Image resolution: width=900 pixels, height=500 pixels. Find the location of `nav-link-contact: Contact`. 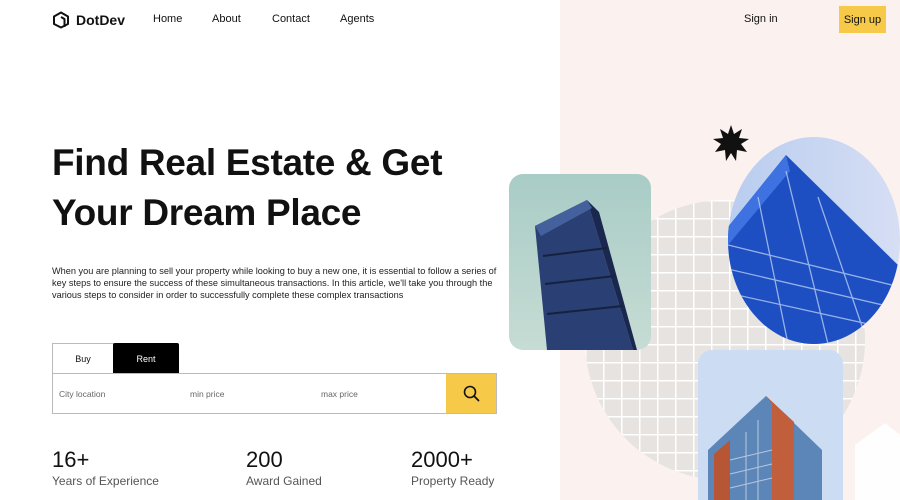

nav-link-contact: Contact is located at coordinates (291, 19).